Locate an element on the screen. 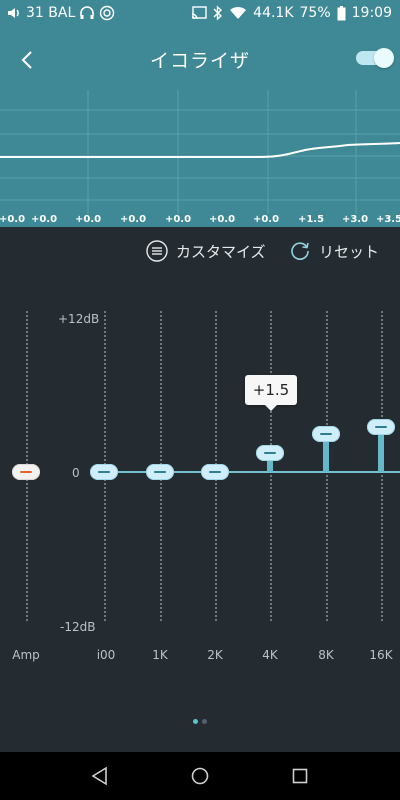 This screenshot has width=400, height=800. status-bitrate: 44.1K is located at coordinates (273, 13).